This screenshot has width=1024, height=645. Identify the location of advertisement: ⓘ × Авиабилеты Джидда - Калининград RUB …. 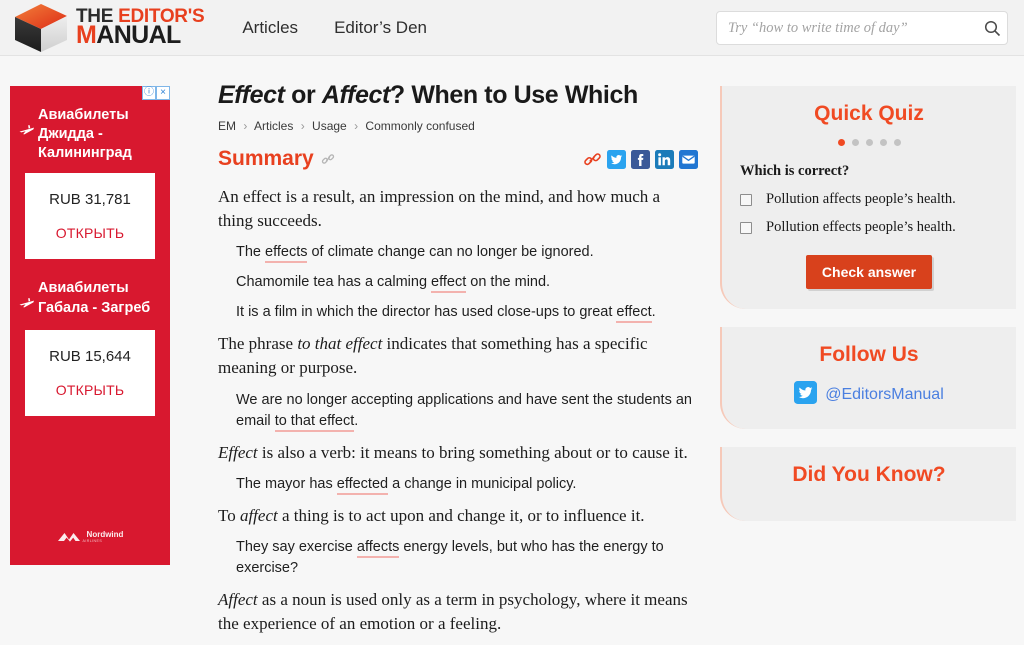
(90, 325).